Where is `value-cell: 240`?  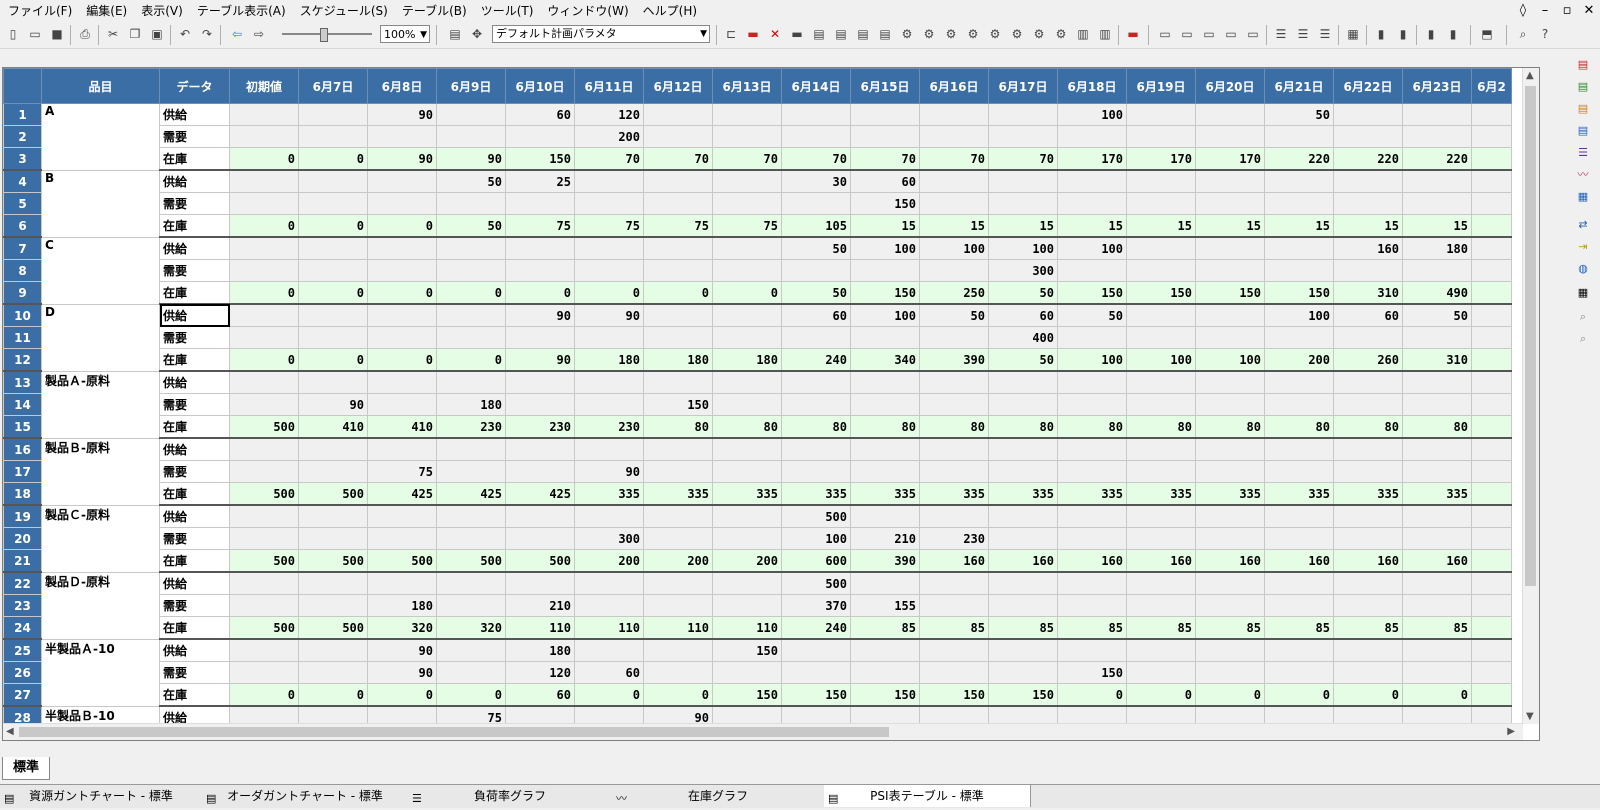
value-cell: 240 is located at coordinates (816, 360).